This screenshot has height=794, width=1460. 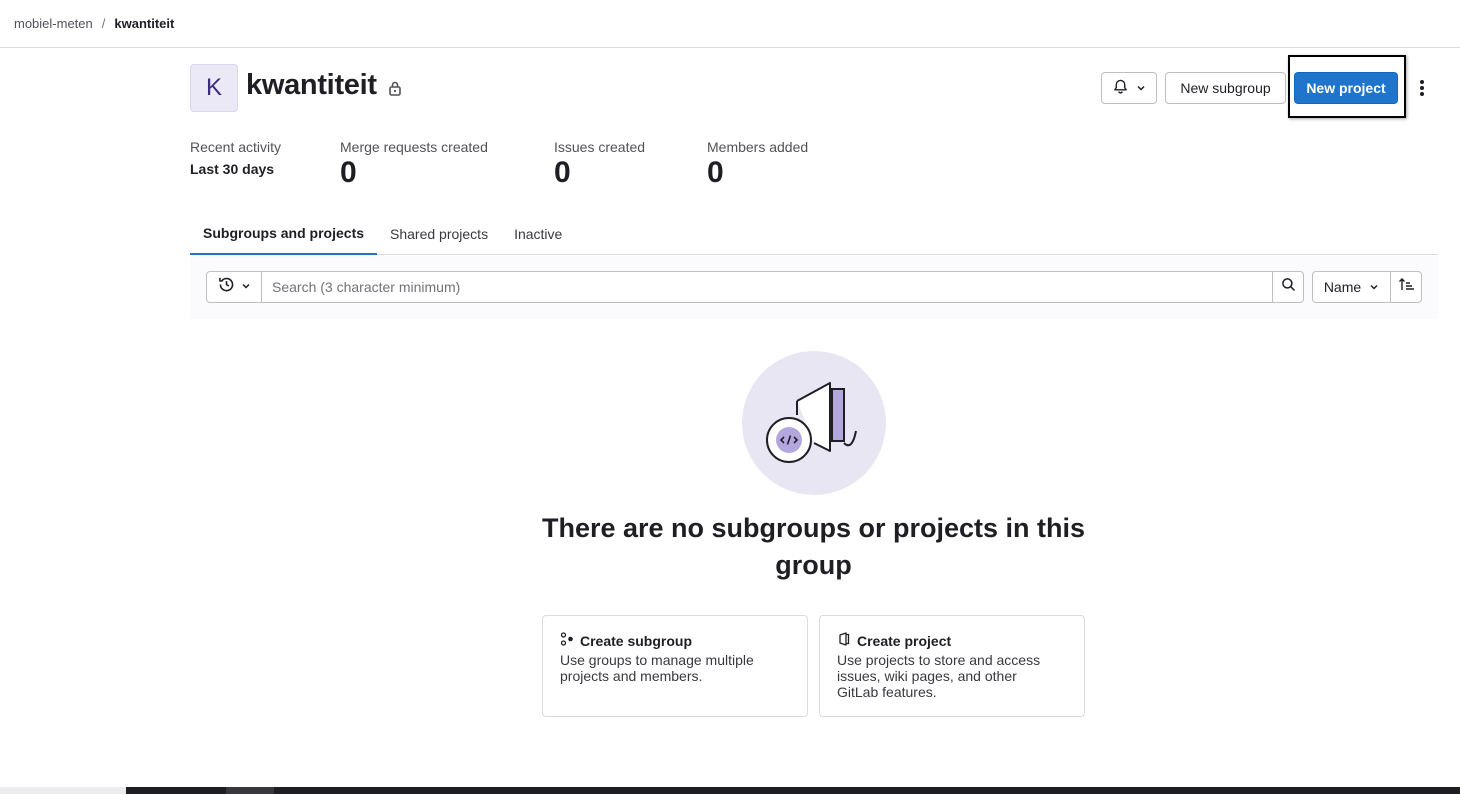 I want to click on notifications-dropdown, so click(x=1129, y=88).